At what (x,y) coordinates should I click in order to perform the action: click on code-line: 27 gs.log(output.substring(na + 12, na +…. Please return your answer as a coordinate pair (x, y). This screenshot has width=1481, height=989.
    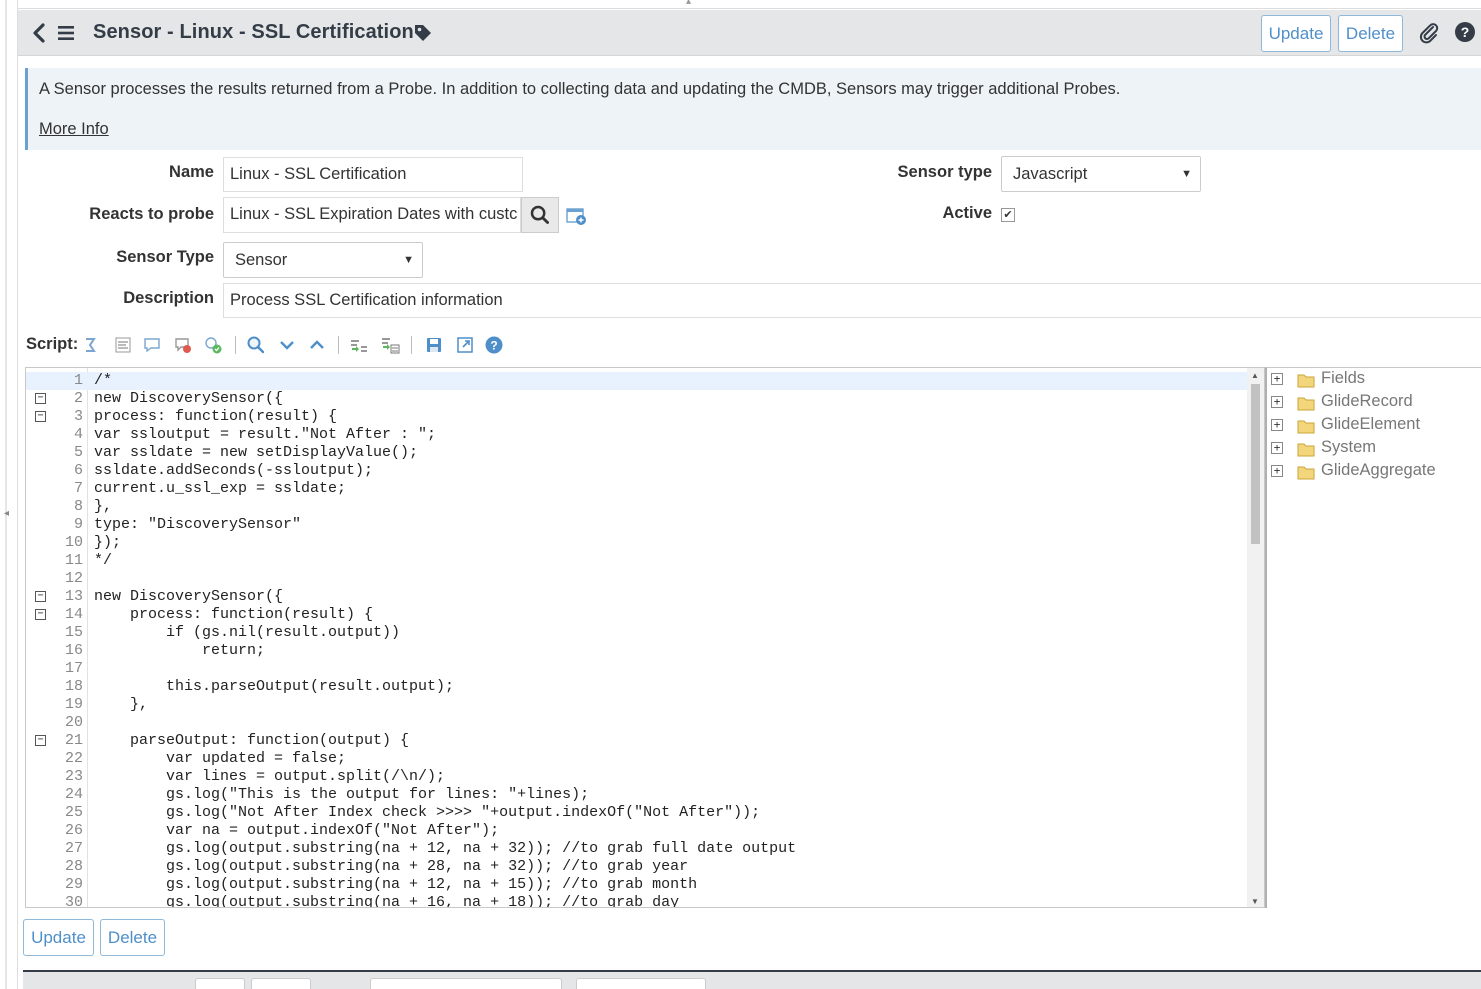
    Looking at the image, I should click on (637, 849).